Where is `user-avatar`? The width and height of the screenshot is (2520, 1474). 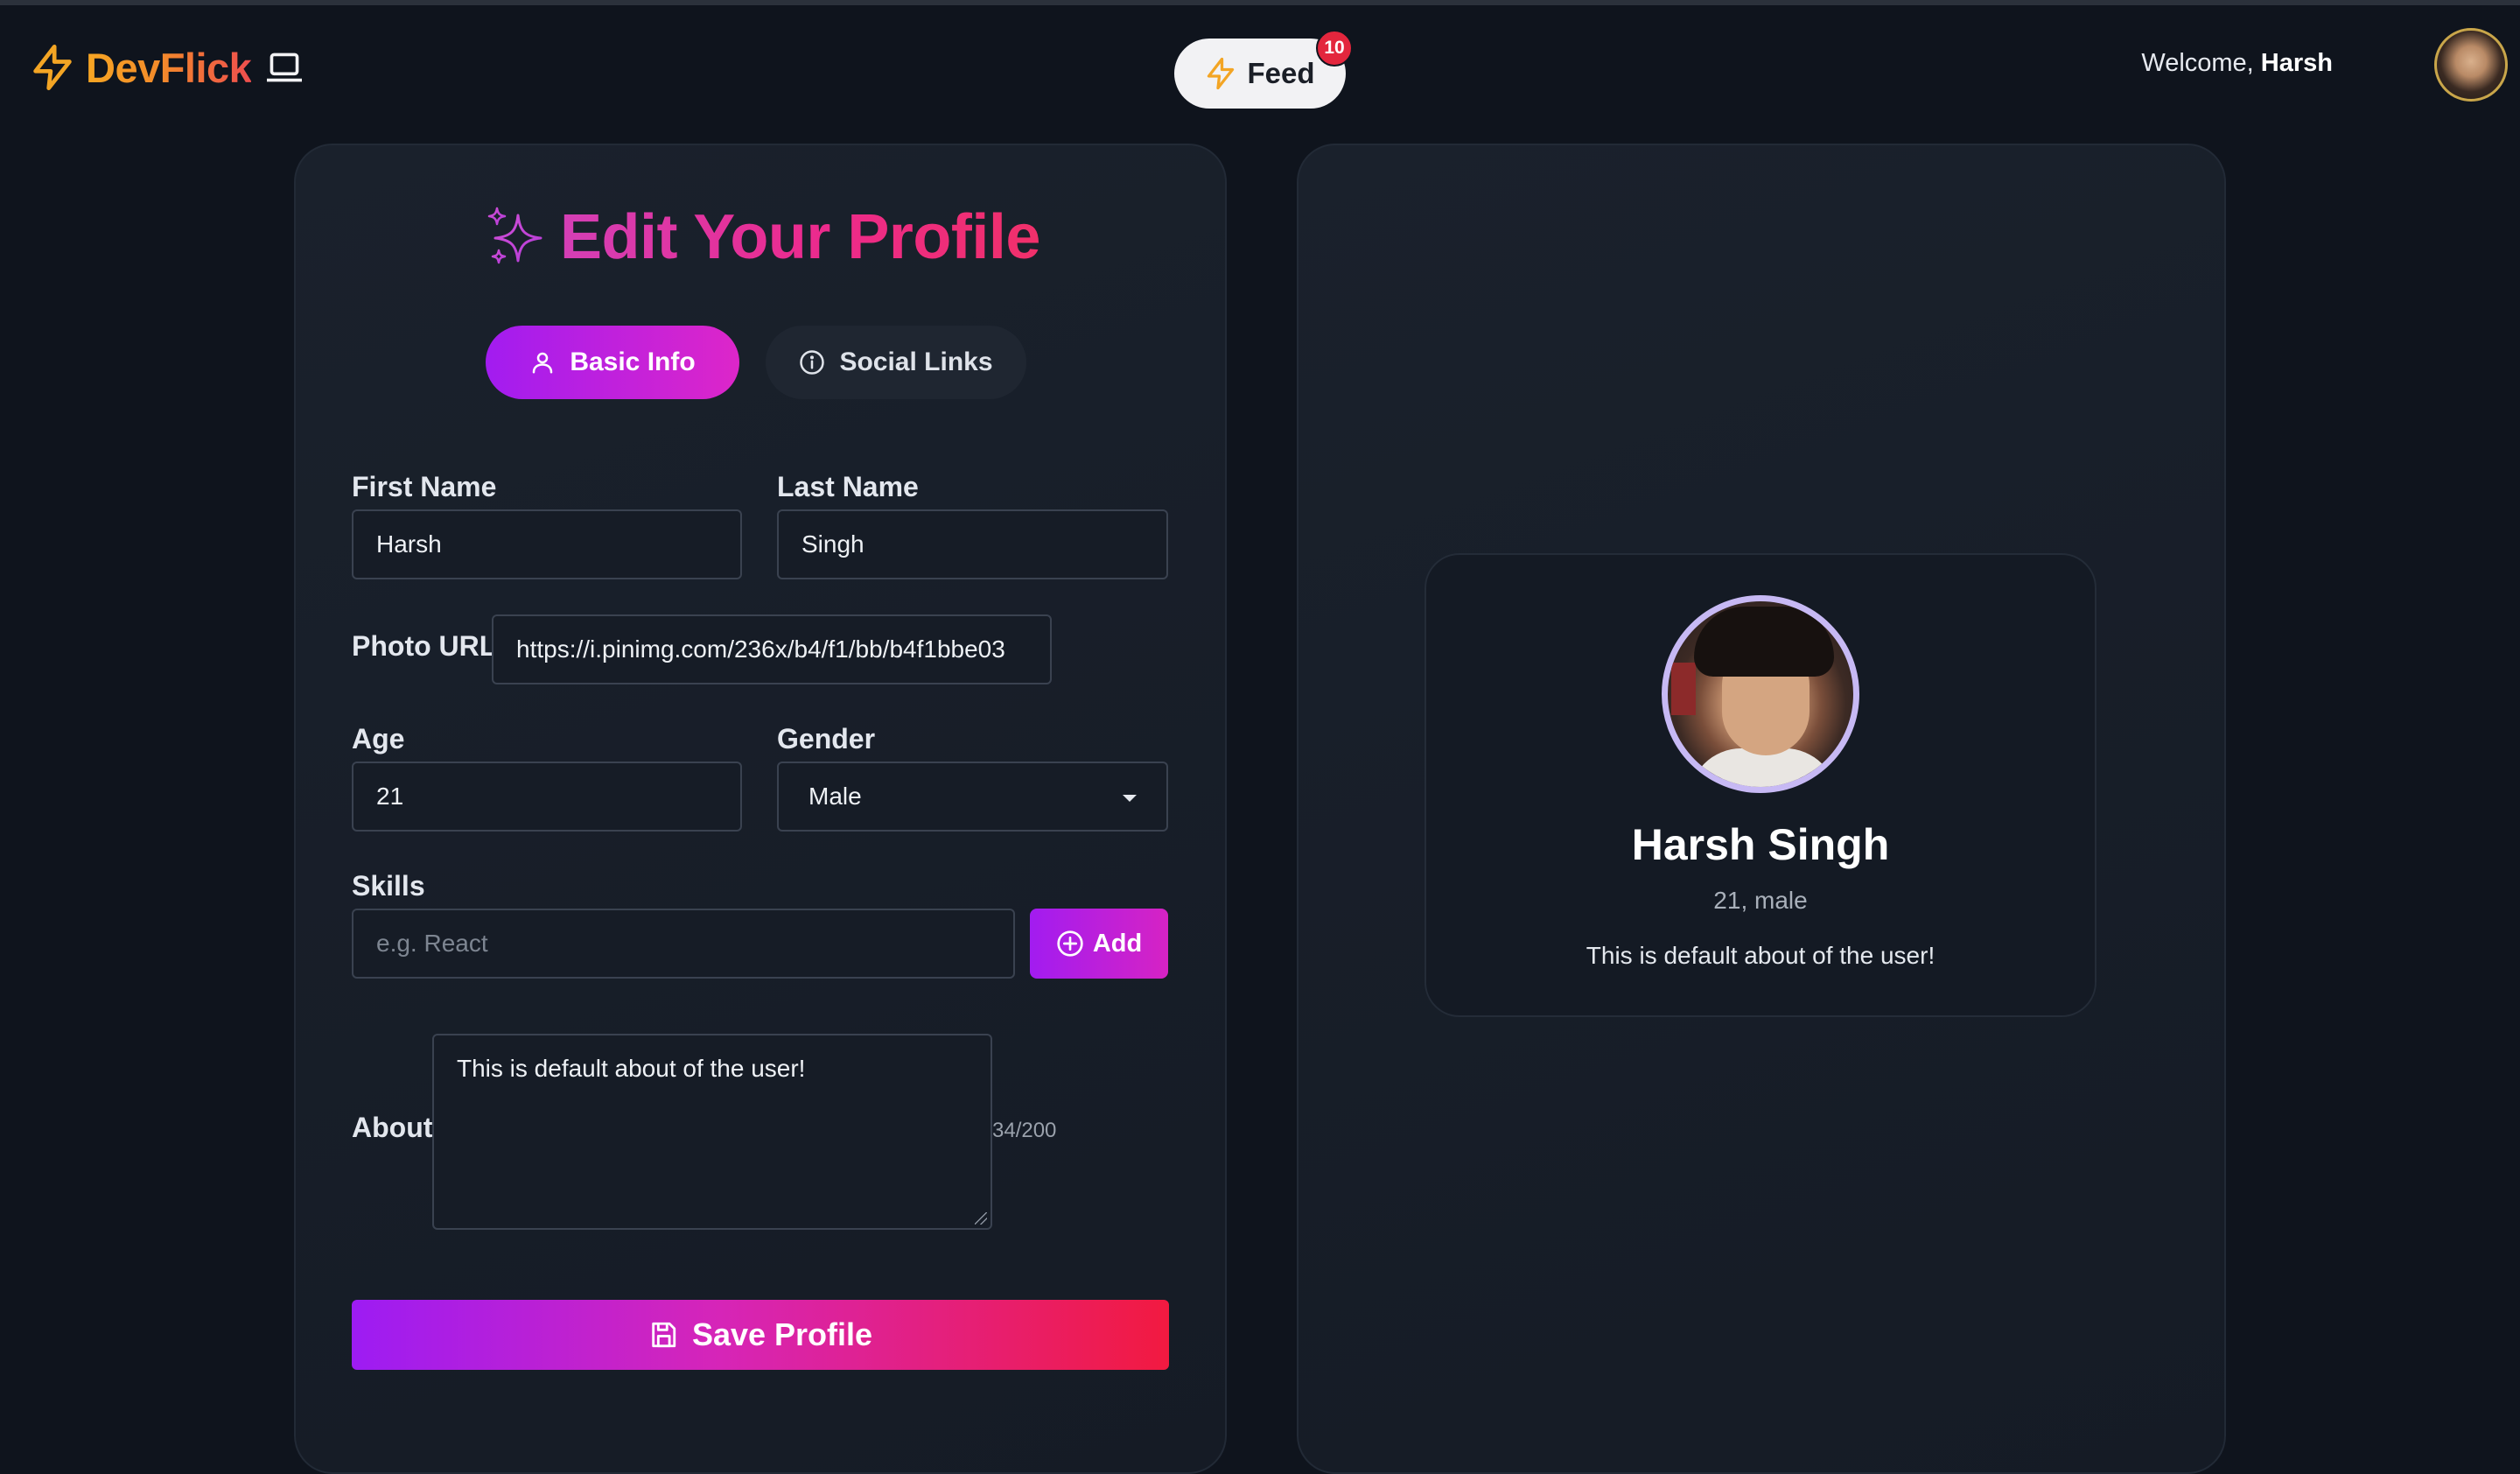
user-avatar is located at coordinates (2471, 65).